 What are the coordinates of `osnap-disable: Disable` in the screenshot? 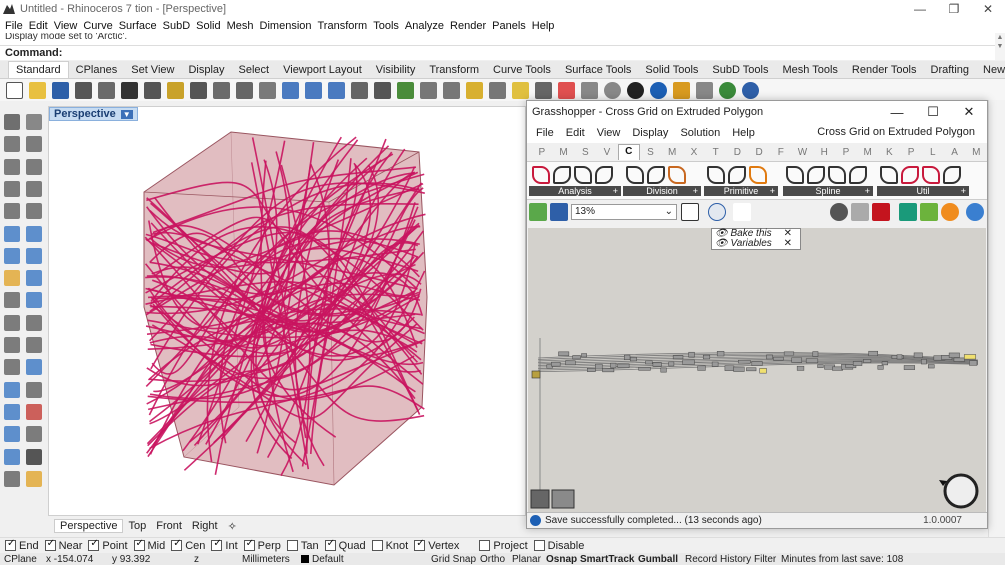 It's located at (558, 546).